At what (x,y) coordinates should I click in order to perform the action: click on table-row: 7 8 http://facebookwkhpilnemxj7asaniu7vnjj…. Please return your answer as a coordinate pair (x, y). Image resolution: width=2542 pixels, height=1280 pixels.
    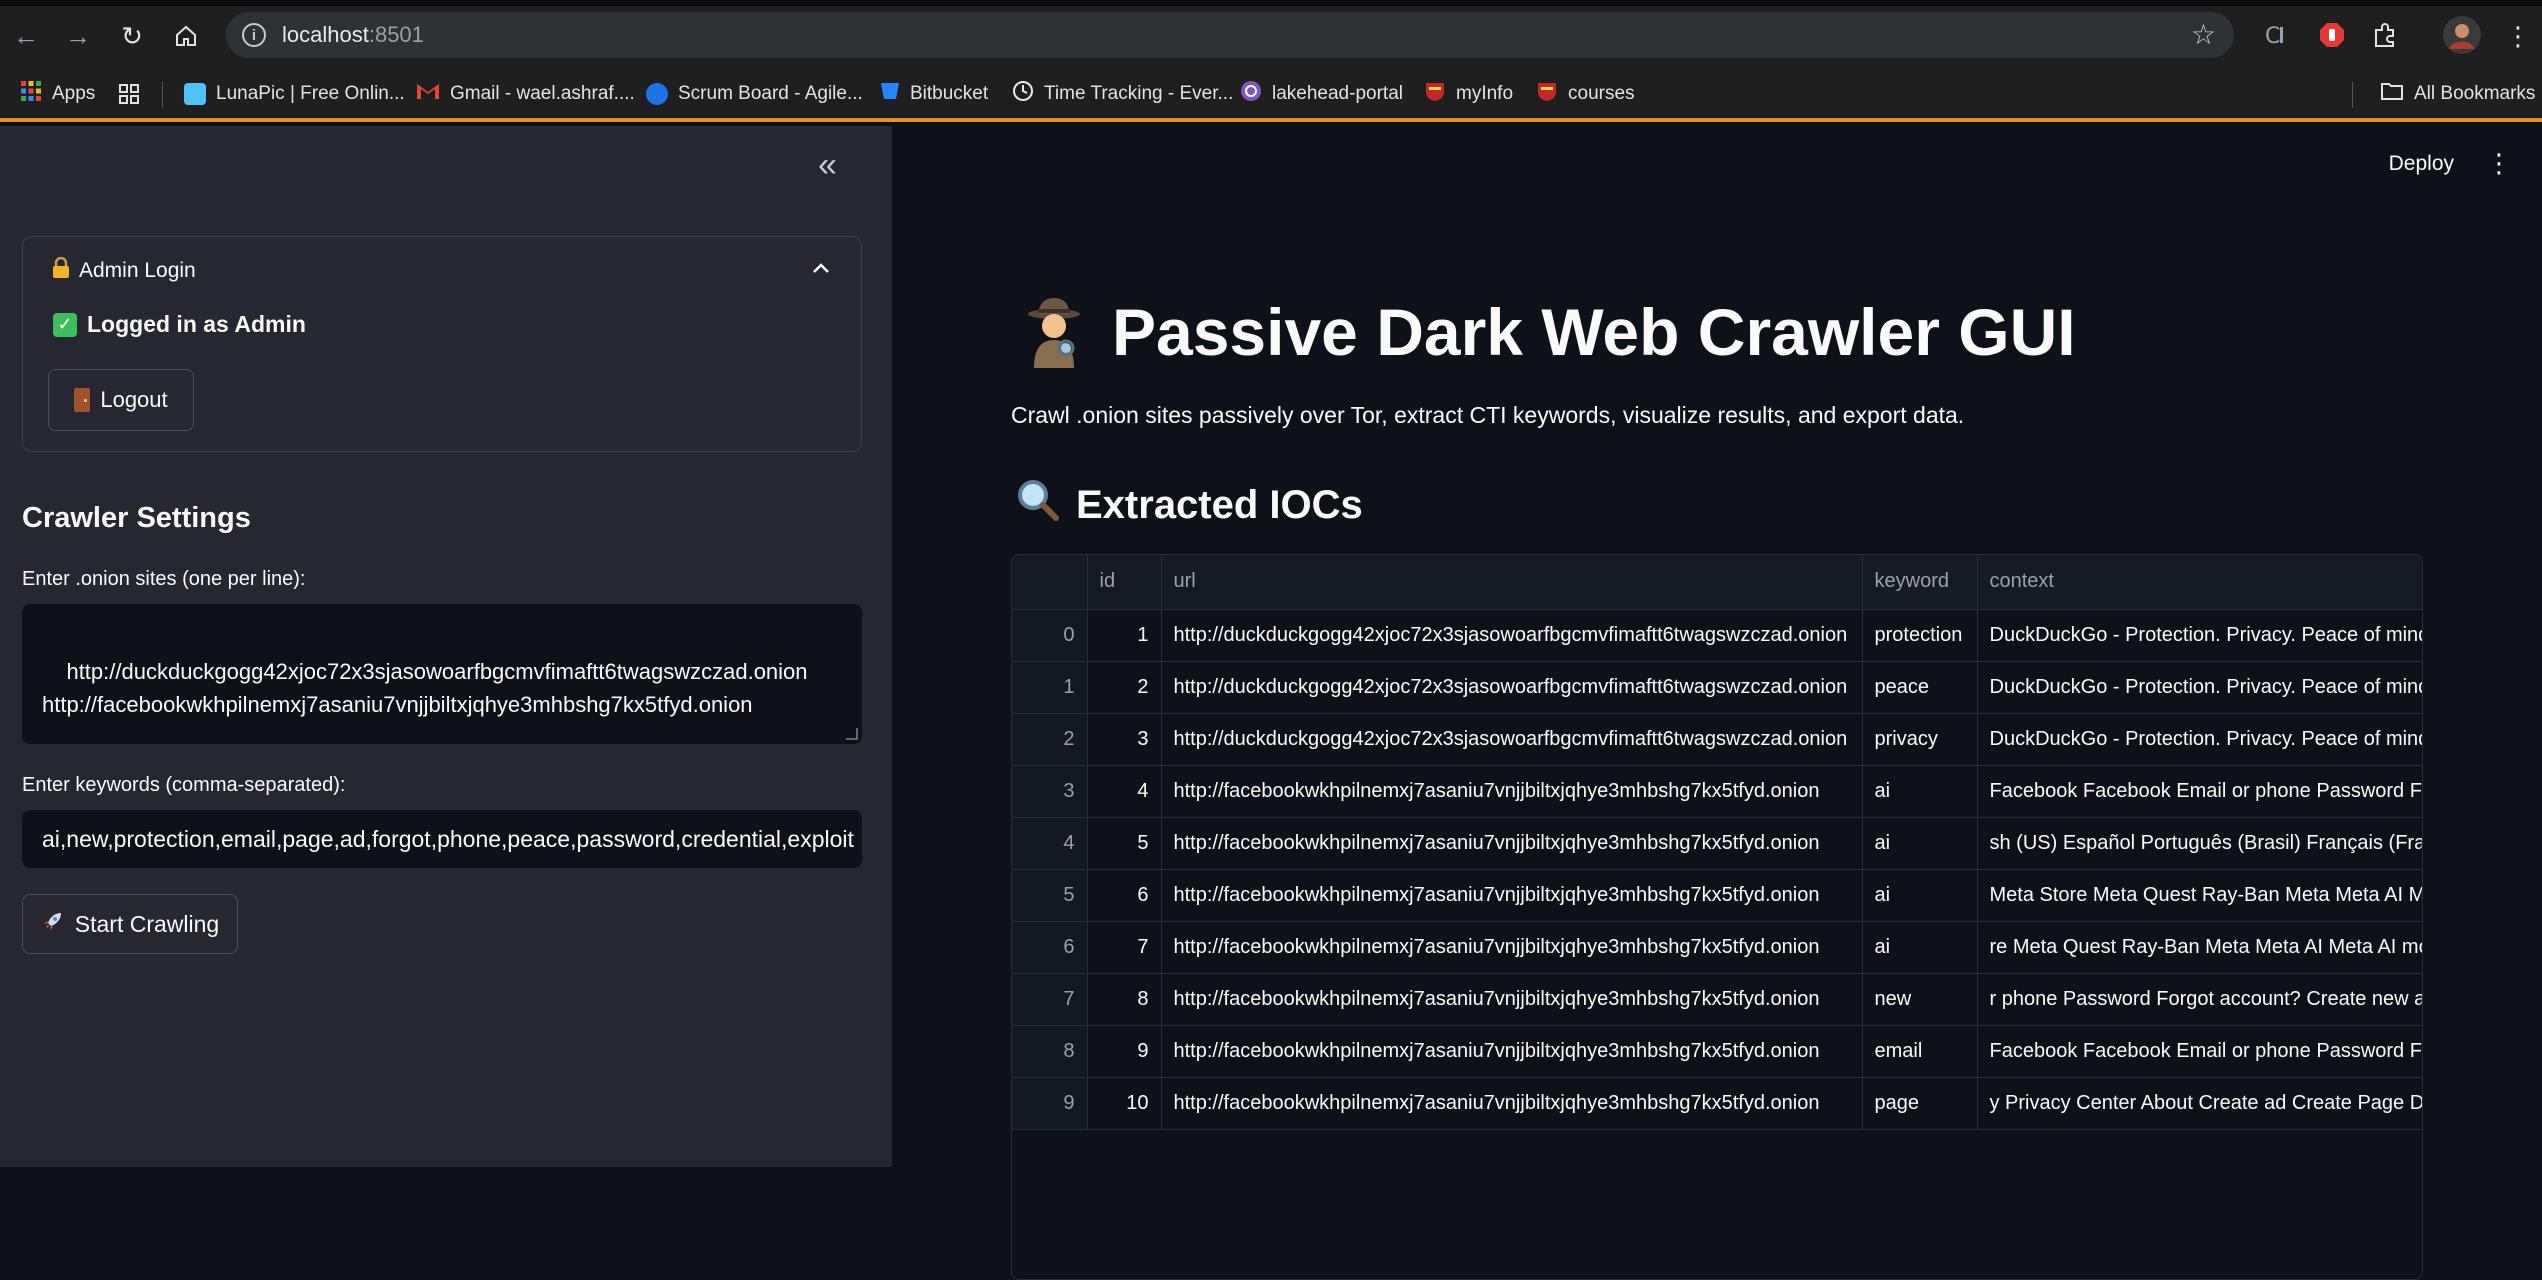
    Looking at the image, I should click on (1717, 999).